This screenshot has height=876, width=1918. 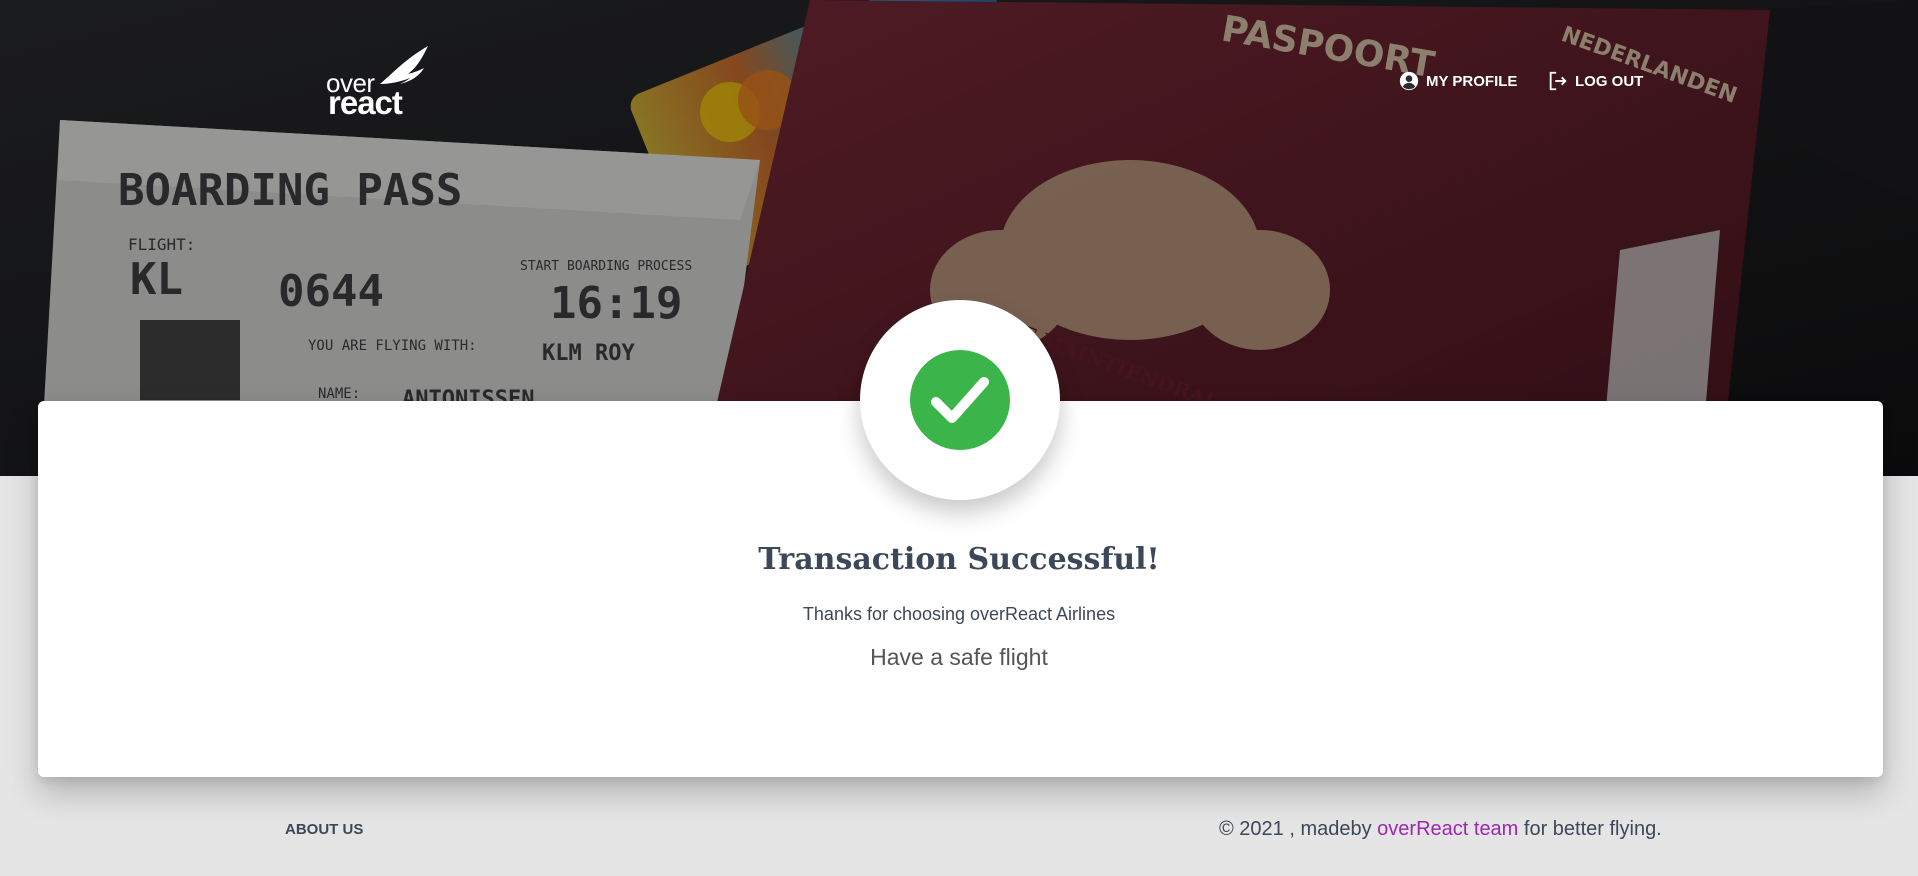 I want to click on nav-my-profile: MY PROFILE, so click(x=1457, y=81).